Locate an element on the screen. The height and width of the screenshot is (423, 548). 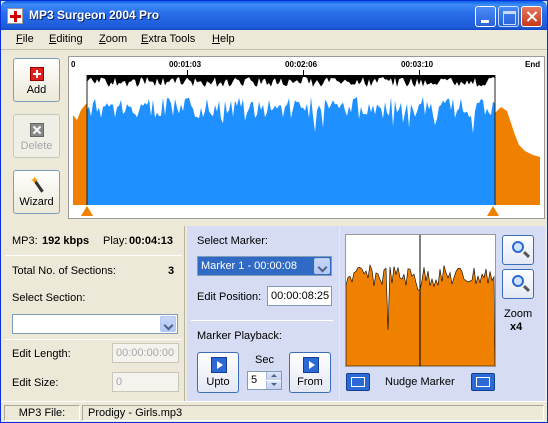
nudge-left-button is located at coordinates (358, 382).